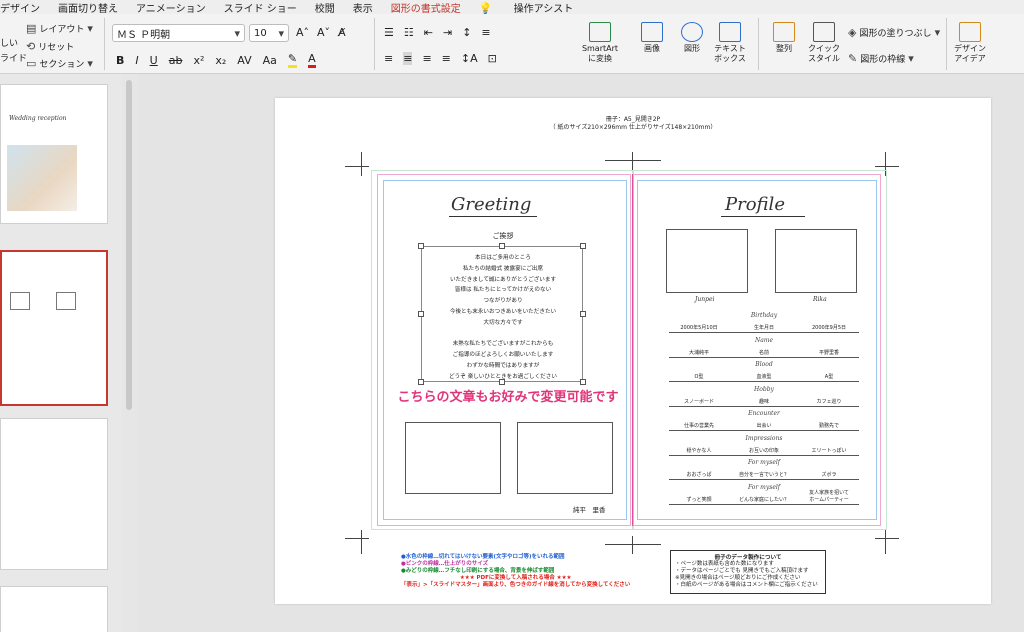  I want to click on reset-icon: ⟲, so click(31, 46).